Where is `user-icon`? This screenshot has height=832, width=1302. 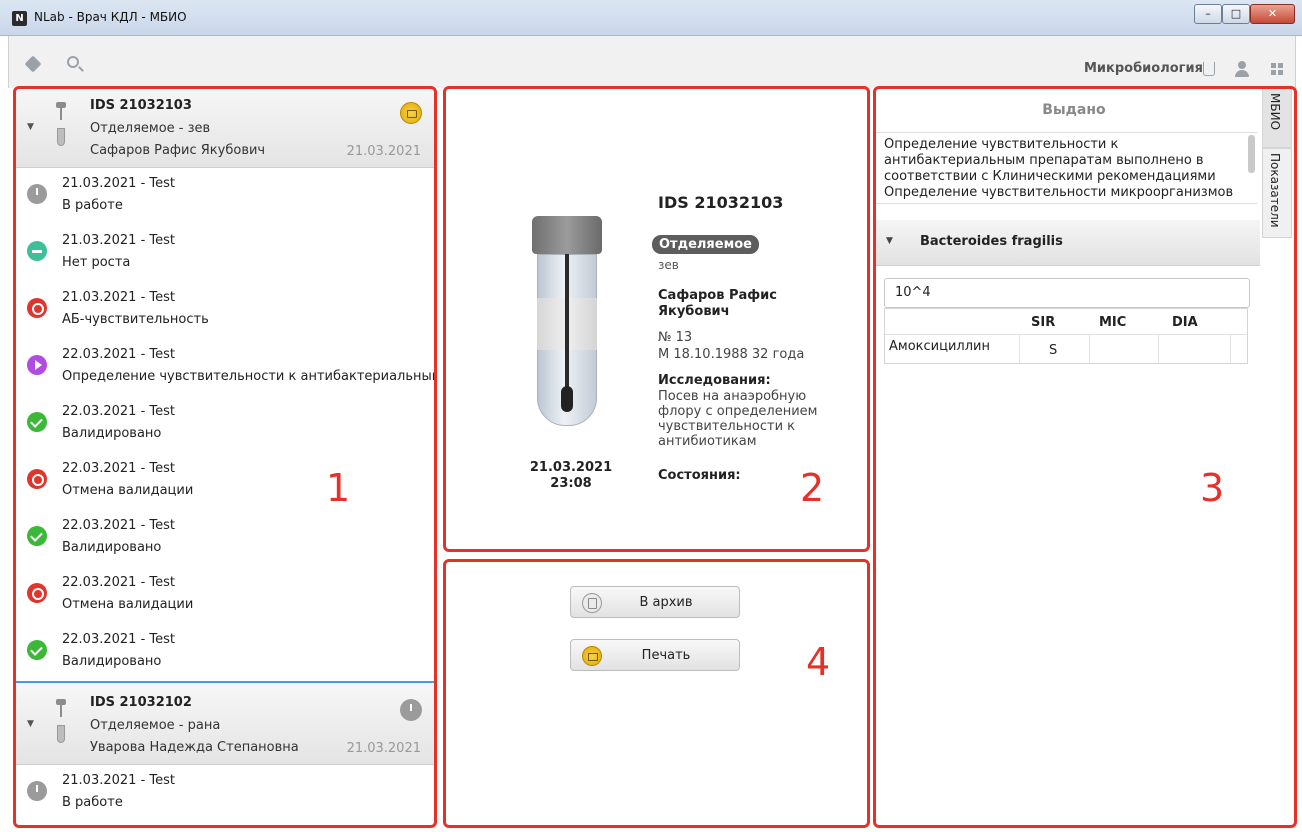
user-icon is located at coordinates (1242, 69).